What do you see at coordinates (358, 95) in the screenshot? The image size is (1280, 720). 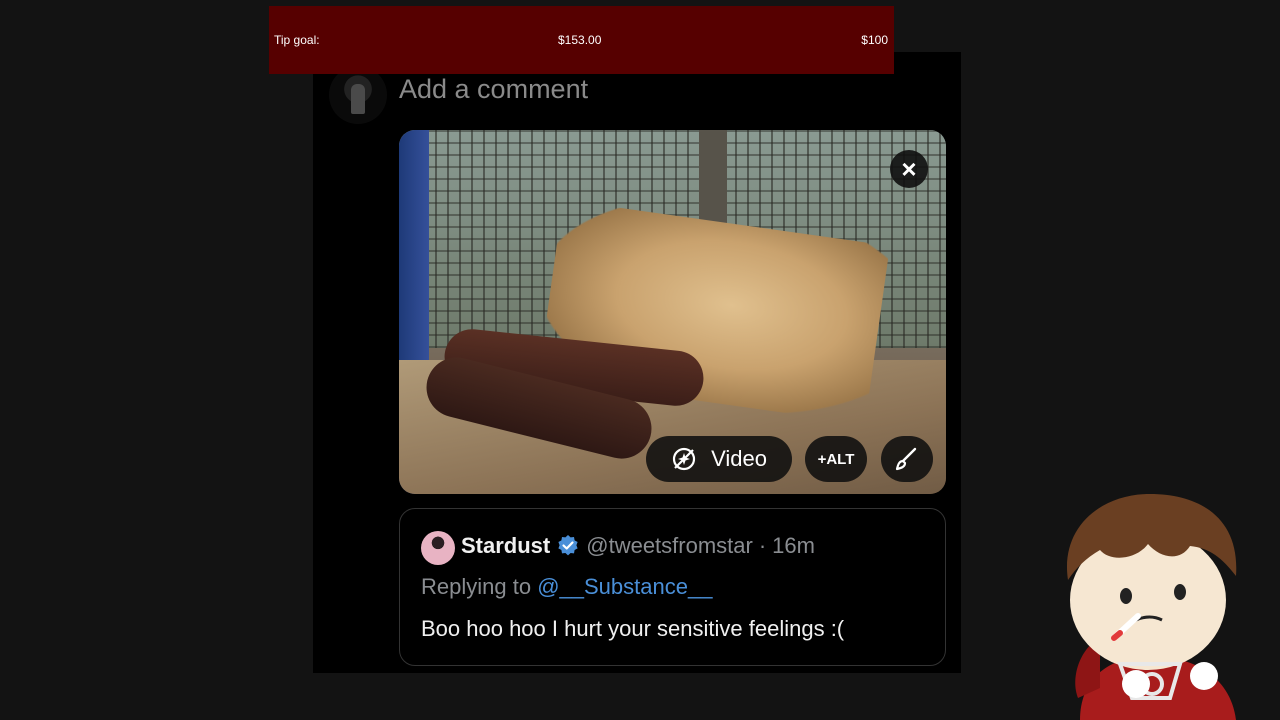 I see `user-avatar` at bounding box center [358, 95].